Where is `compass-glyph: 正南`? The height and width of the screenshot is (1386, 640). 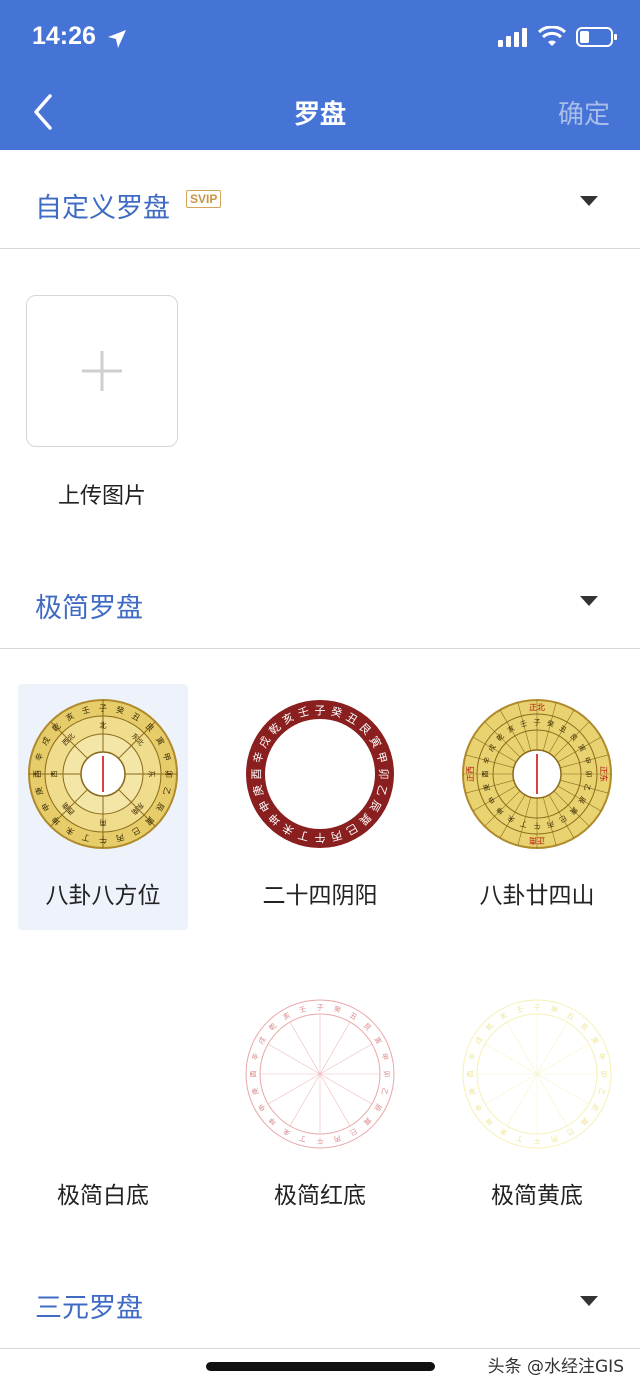
compass-glyph: 正南 is located at coordinates (537, 841).